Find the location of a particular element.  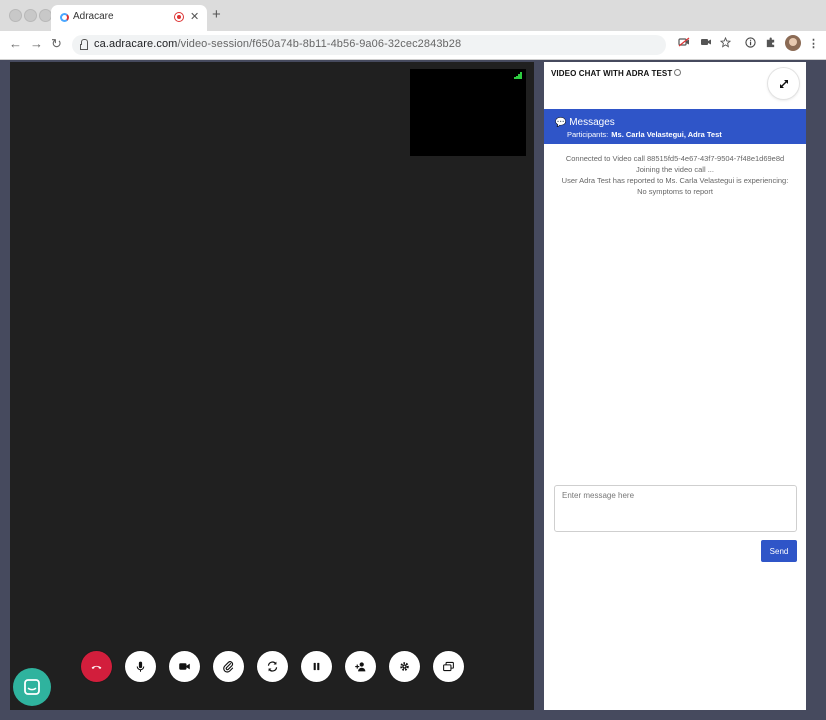

add-user-icon is located at coordinates (360, 667).